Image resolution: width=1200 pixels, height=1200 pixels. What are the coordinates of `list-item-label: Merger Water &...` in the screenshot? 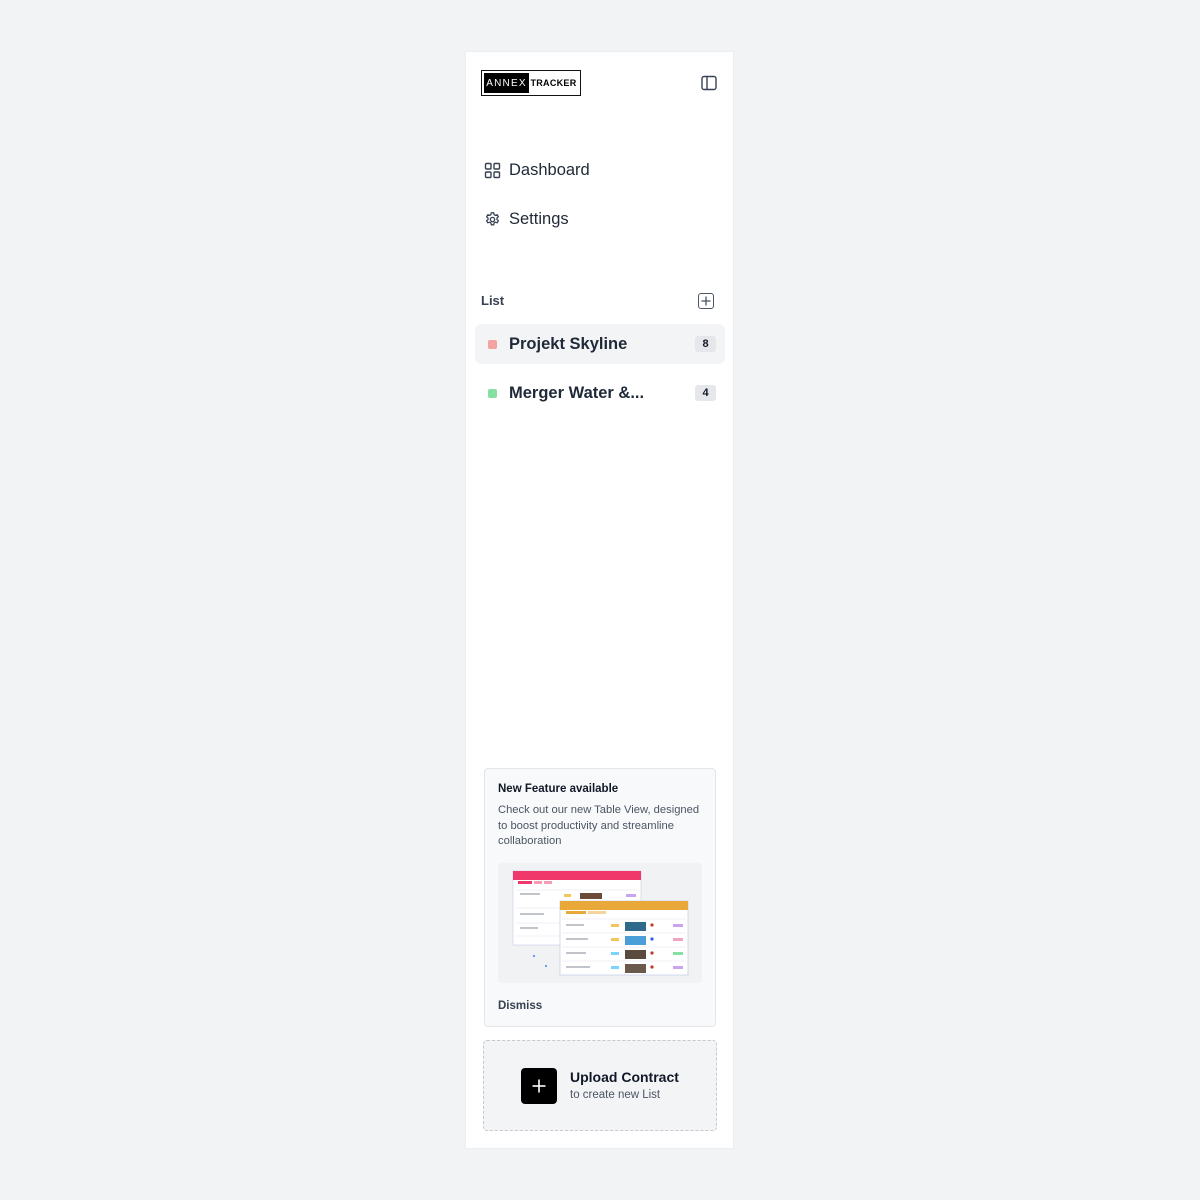 It's located at (577, 392).